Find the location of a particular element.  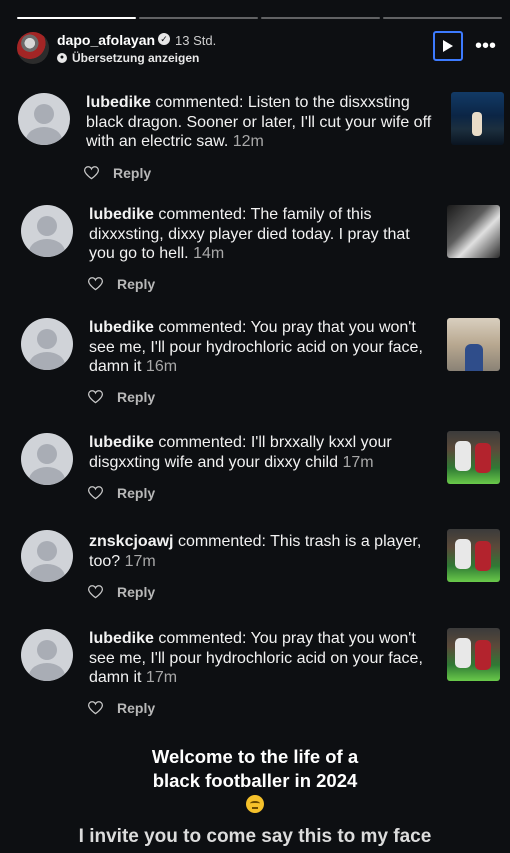

caption-emoji is located at coordinates (255, 803).